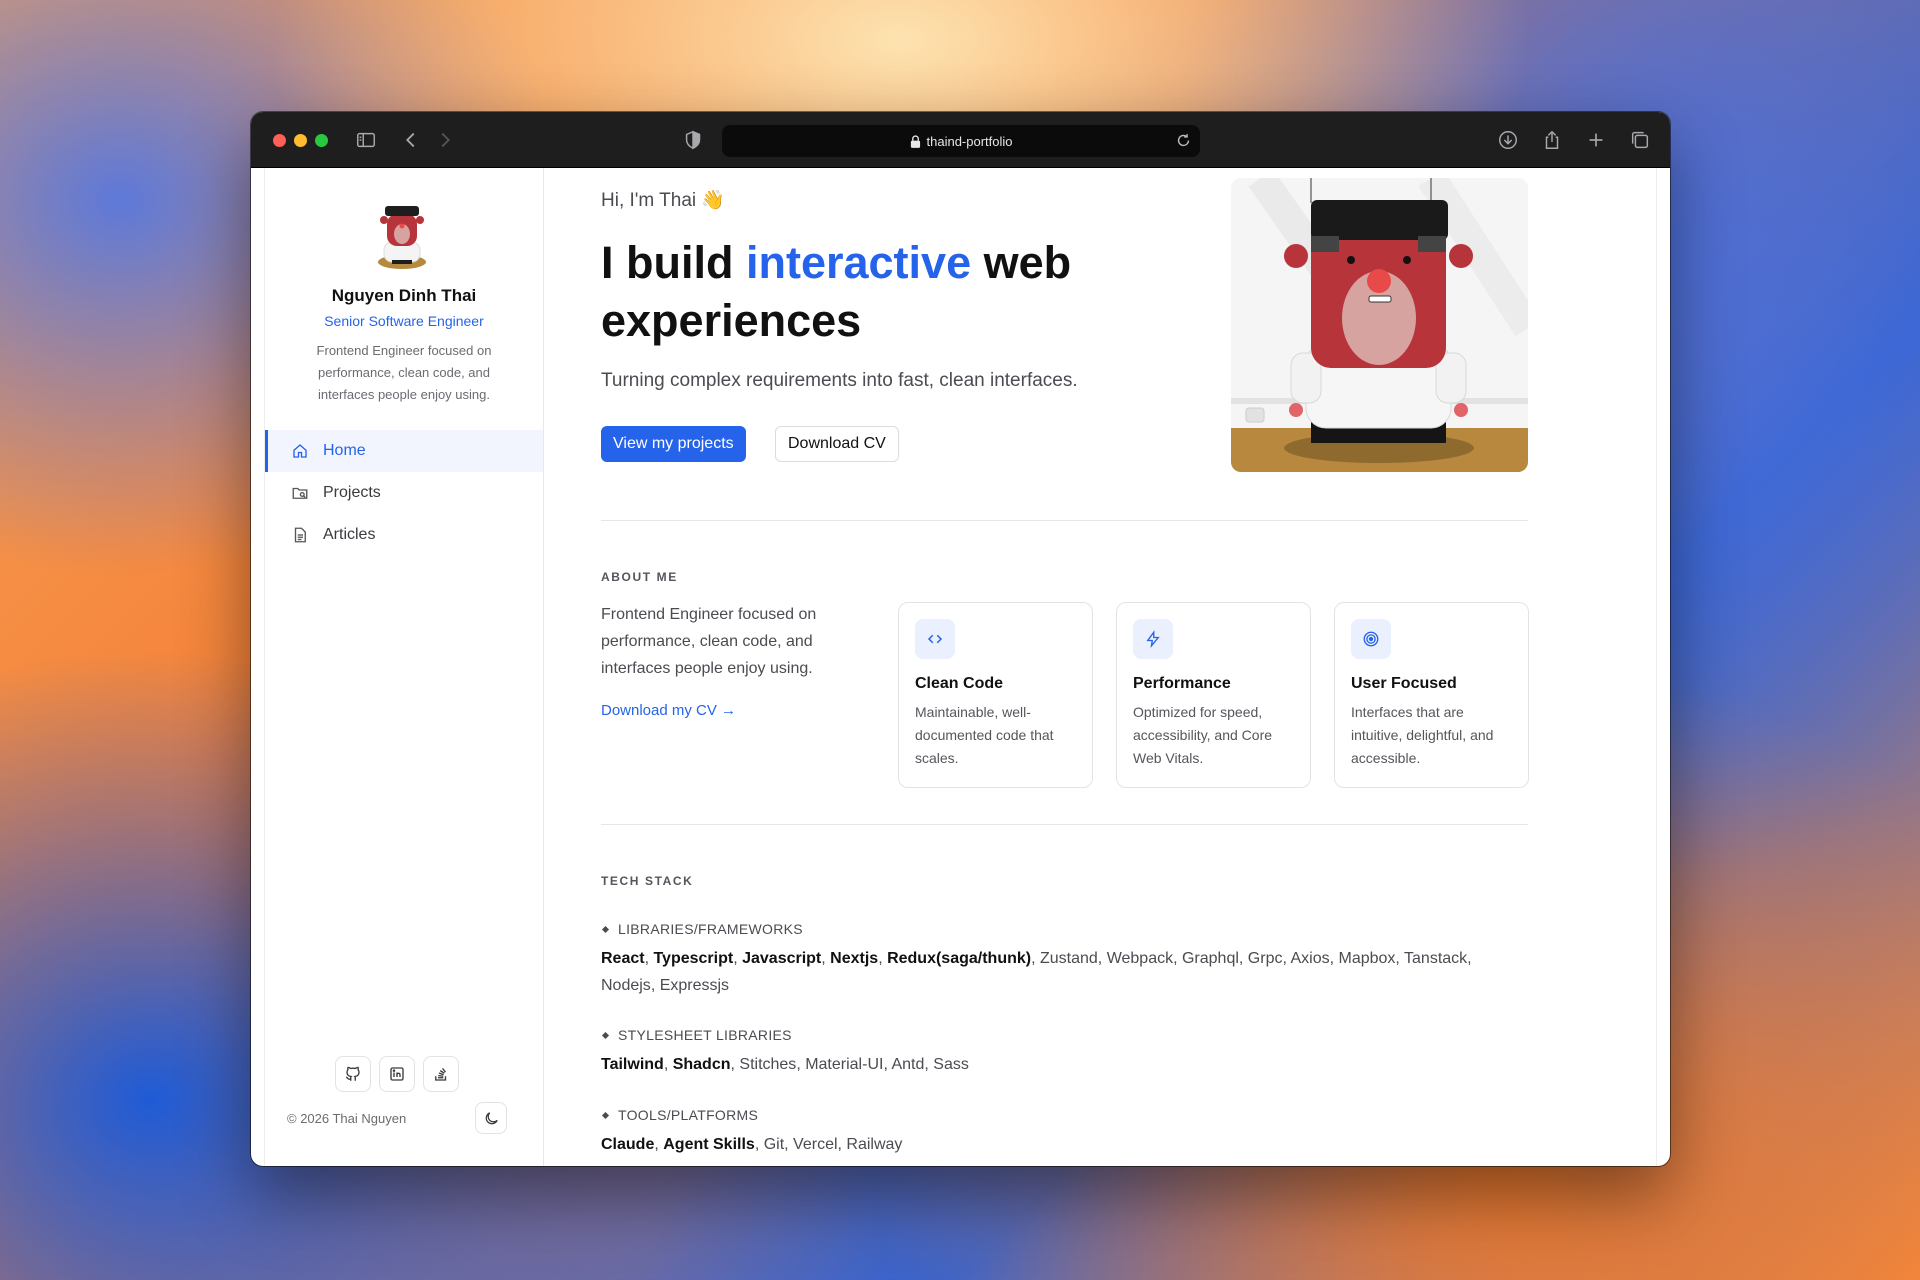 This screenshot has height=1280, width=1920. What do you see at coordinates (694, 985) in the screenshot?
I see `tech-item: Expressjs` at bounding box center [694, 985].